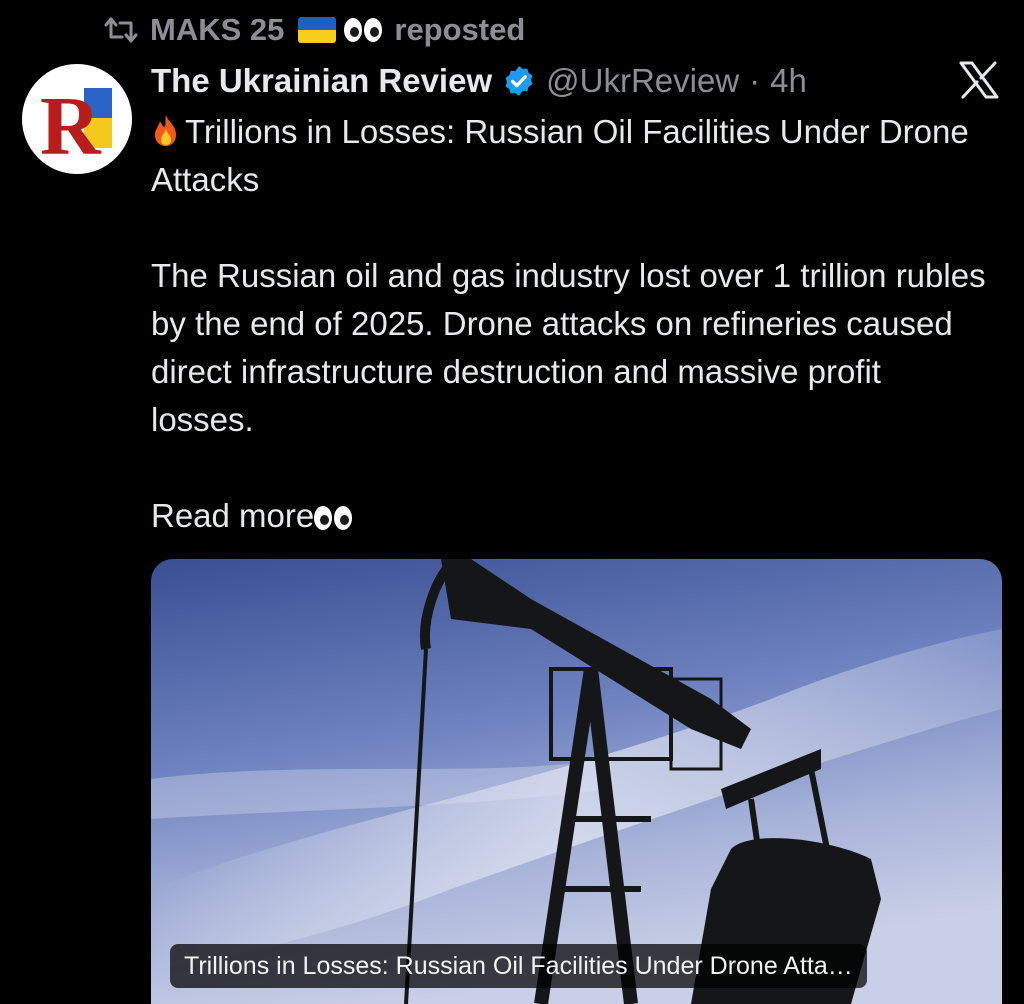  Describe the element at coordinates (217, 30) in the screenshot. I see `repost-user: MAKS 25` at that location.